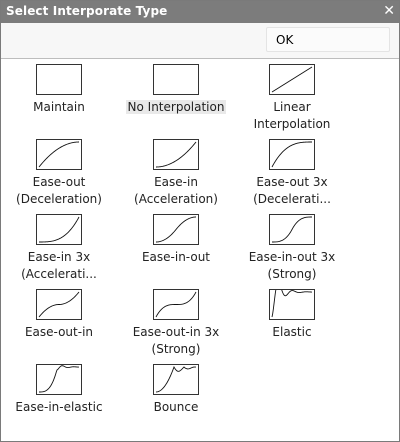  What do you see at coordinates (292, 246) in the screenshot?
I see `interp-option-ease-in-out-3x: Ease-in-out 3x (Strong)` at bounding box center [292, 246].